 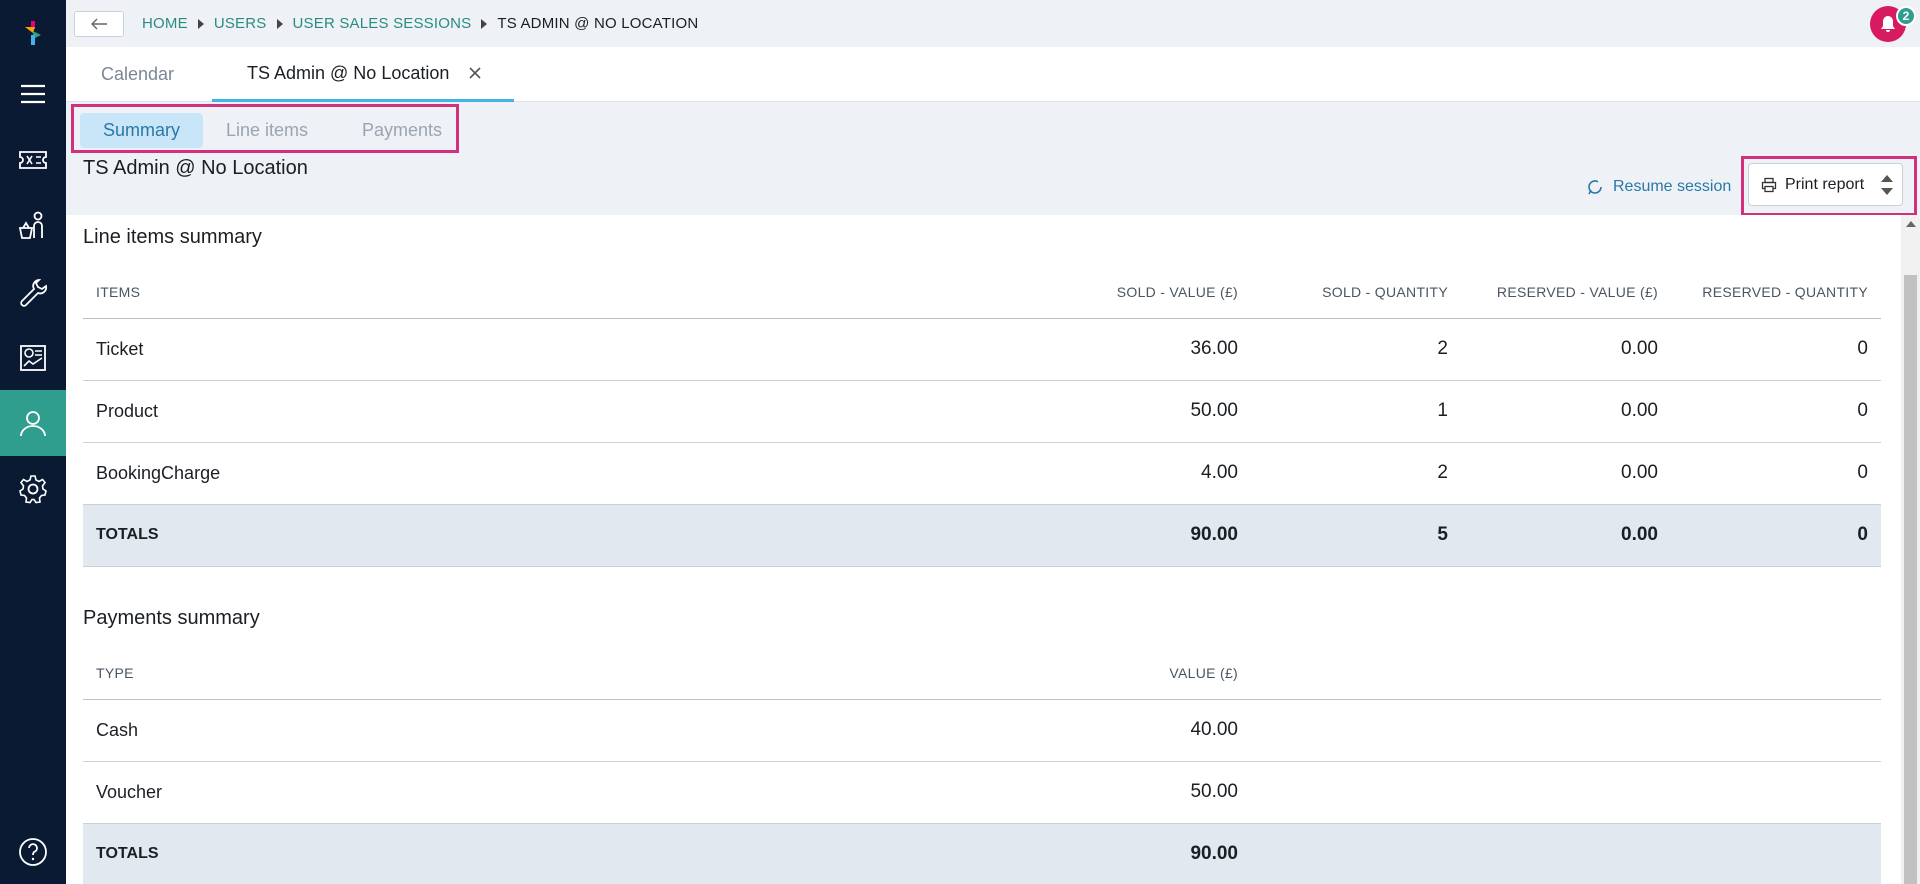 I want to click on tab-calendar: Calendar, so click(x=137, y=74).